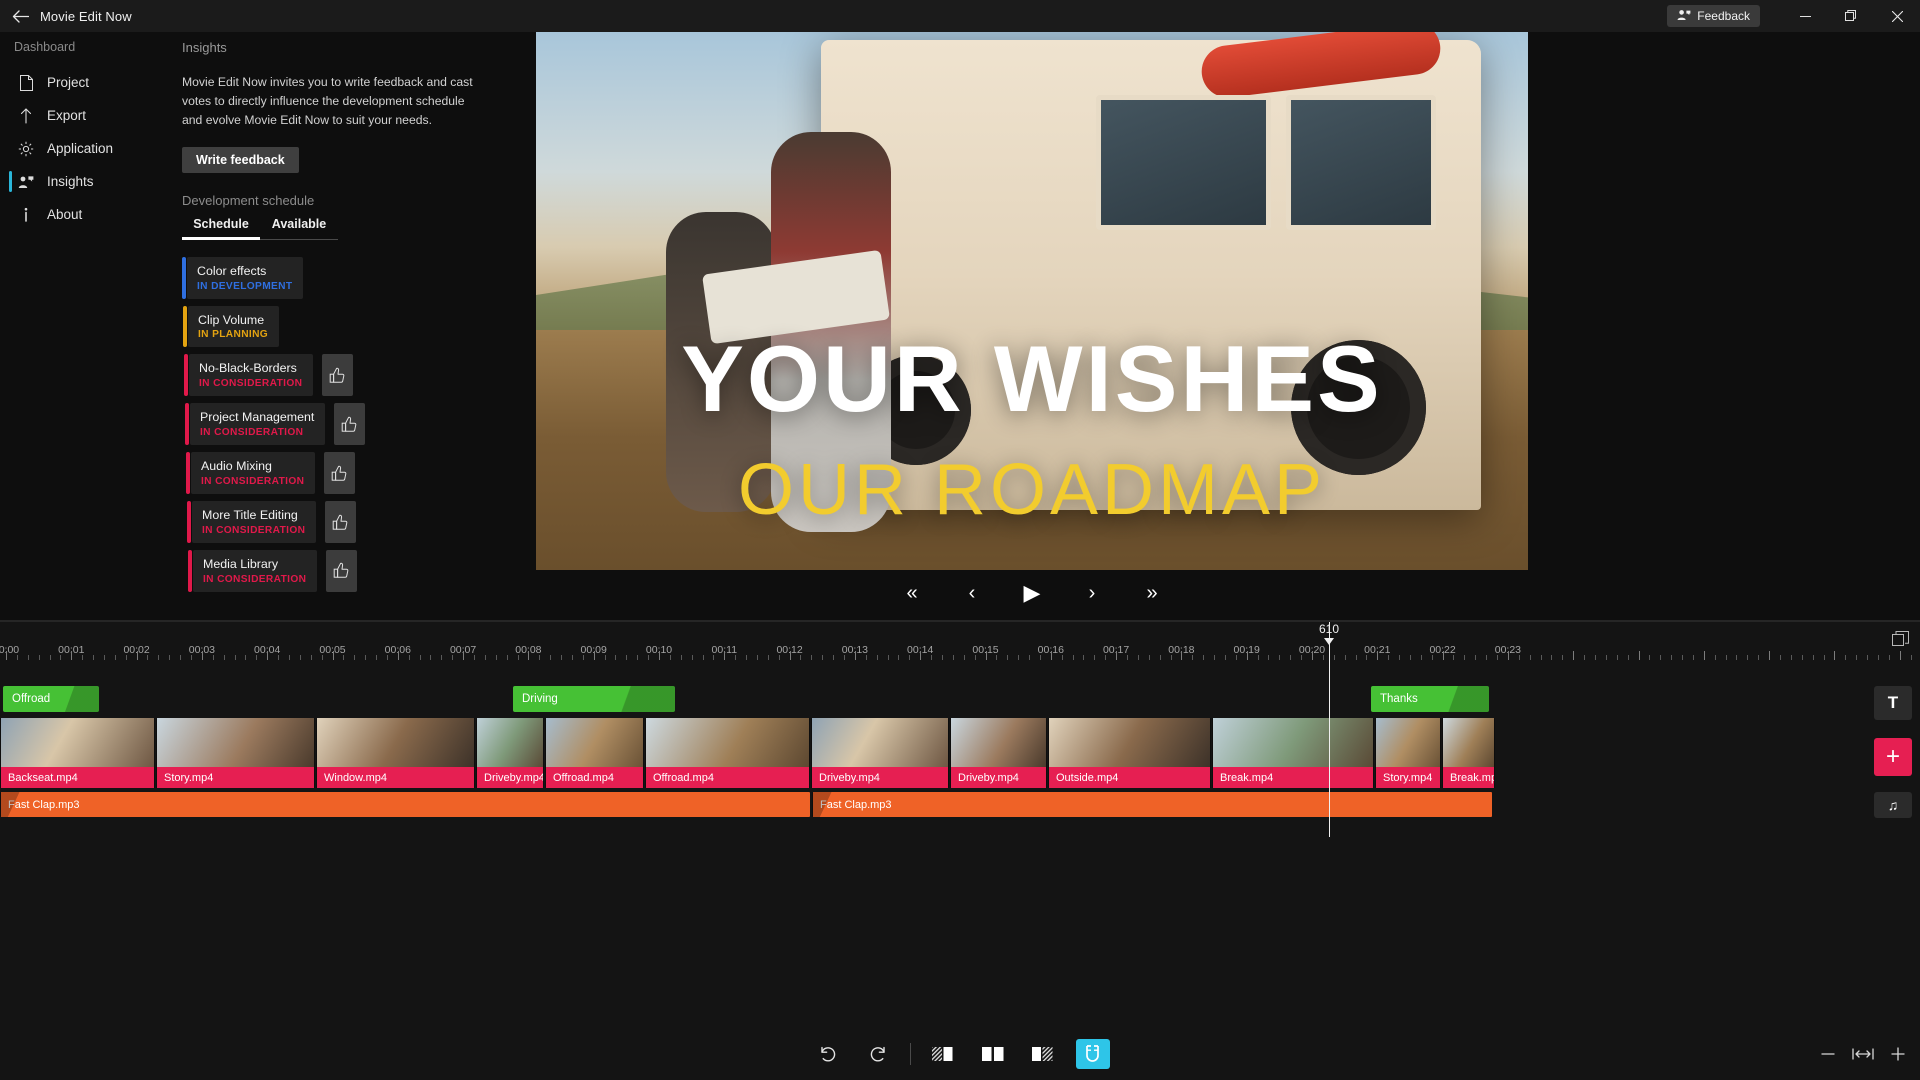 Image resolution: width=1920 pixels, height=1080 pixels. I want to click on step-back-button: ‹, so click(972, 593).